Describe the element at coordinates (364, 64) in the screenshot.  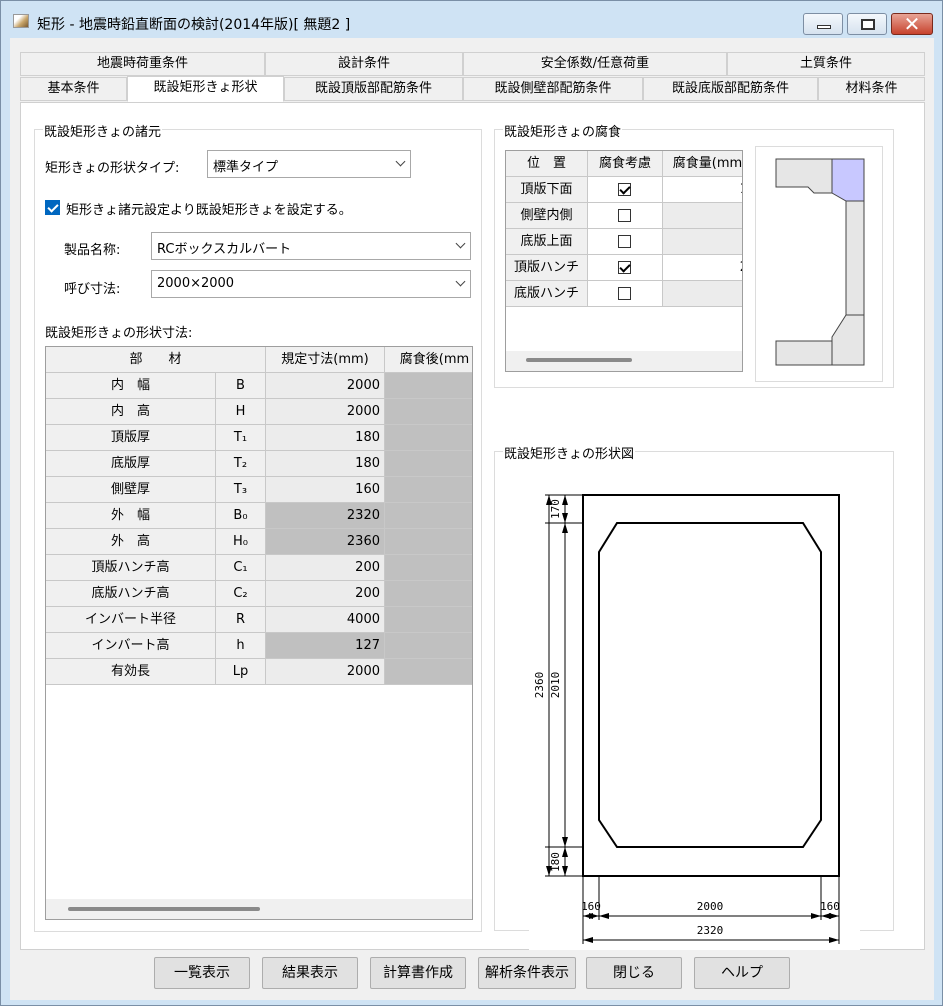
I see `tab-design-conditions: 設計条件` at that location.